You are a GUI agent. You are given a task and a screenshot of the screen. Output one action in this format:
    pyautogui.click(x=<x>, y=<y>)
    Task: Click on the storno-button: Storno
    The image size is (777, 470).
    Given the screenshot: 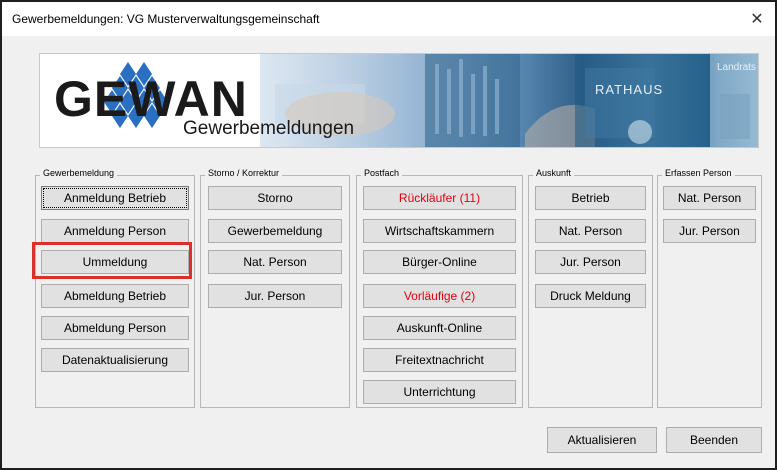 What is the action you would take?
    pyautogui.click(x=275, y=198)
    